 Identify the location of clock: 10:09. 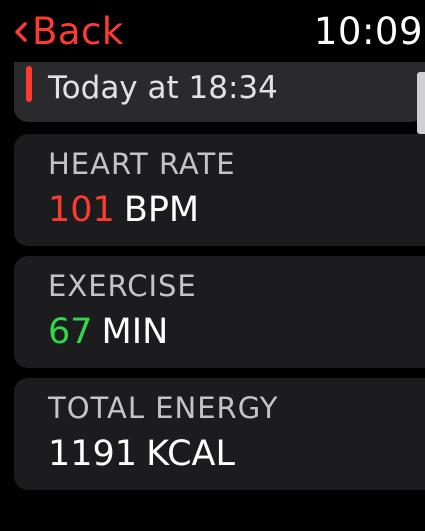
(368, 31).